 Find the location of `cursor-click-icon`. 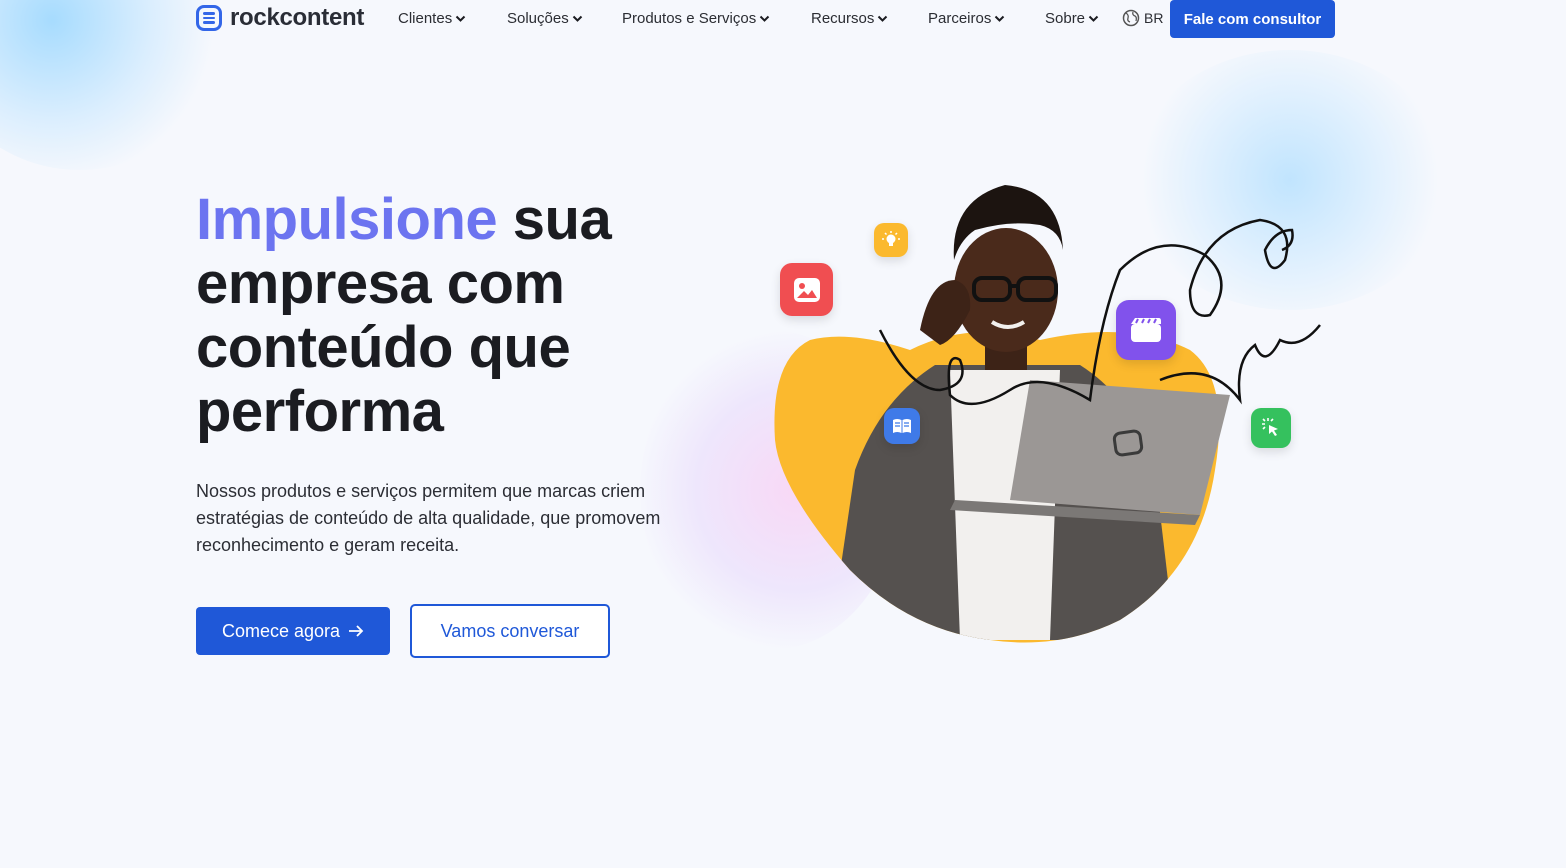

cursor-click-icon is located at coordinates (1271, 428).